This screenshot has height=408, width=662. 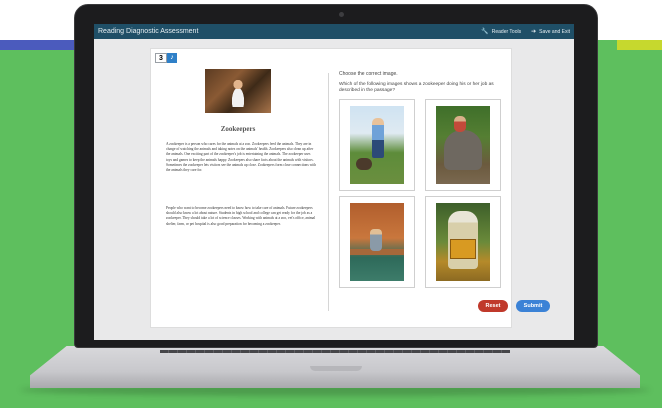 What do you see at coordinates (341, 14) in the screenshot?
I see `webcam-icon` at bounding box center [341, 14].